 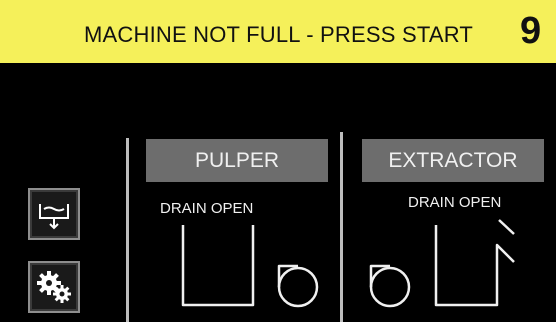 I want to click on extractor-pump-icon, so click(x=390, y=286).